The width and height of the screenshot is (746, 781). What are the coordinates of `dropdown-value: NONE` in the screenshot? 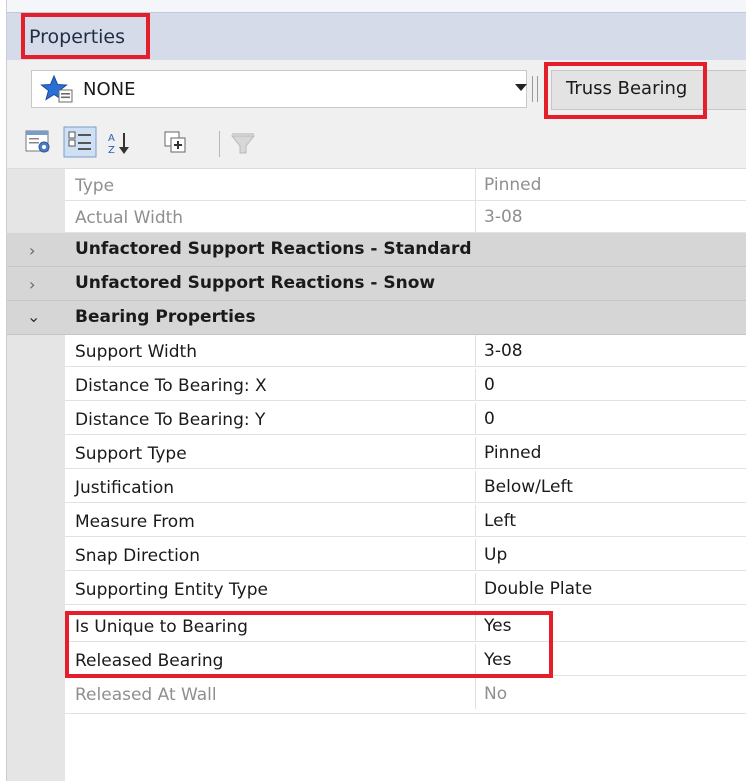 It's located at (109, 89).